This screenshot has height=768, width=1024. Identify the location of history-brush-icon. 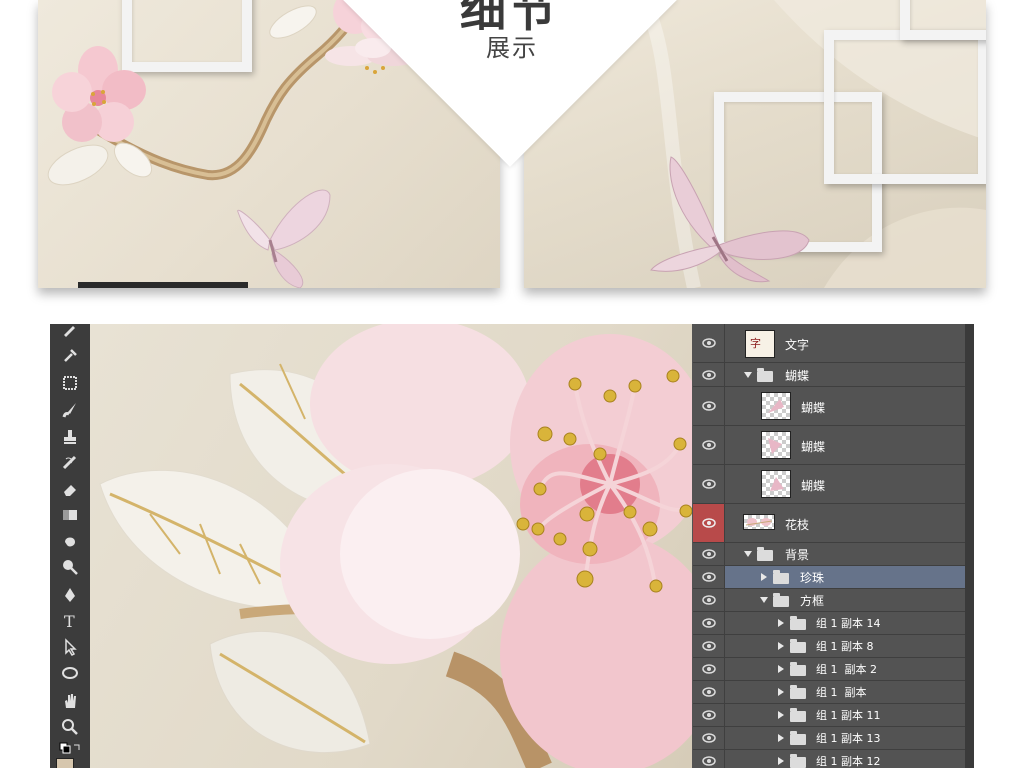
(70, 463).